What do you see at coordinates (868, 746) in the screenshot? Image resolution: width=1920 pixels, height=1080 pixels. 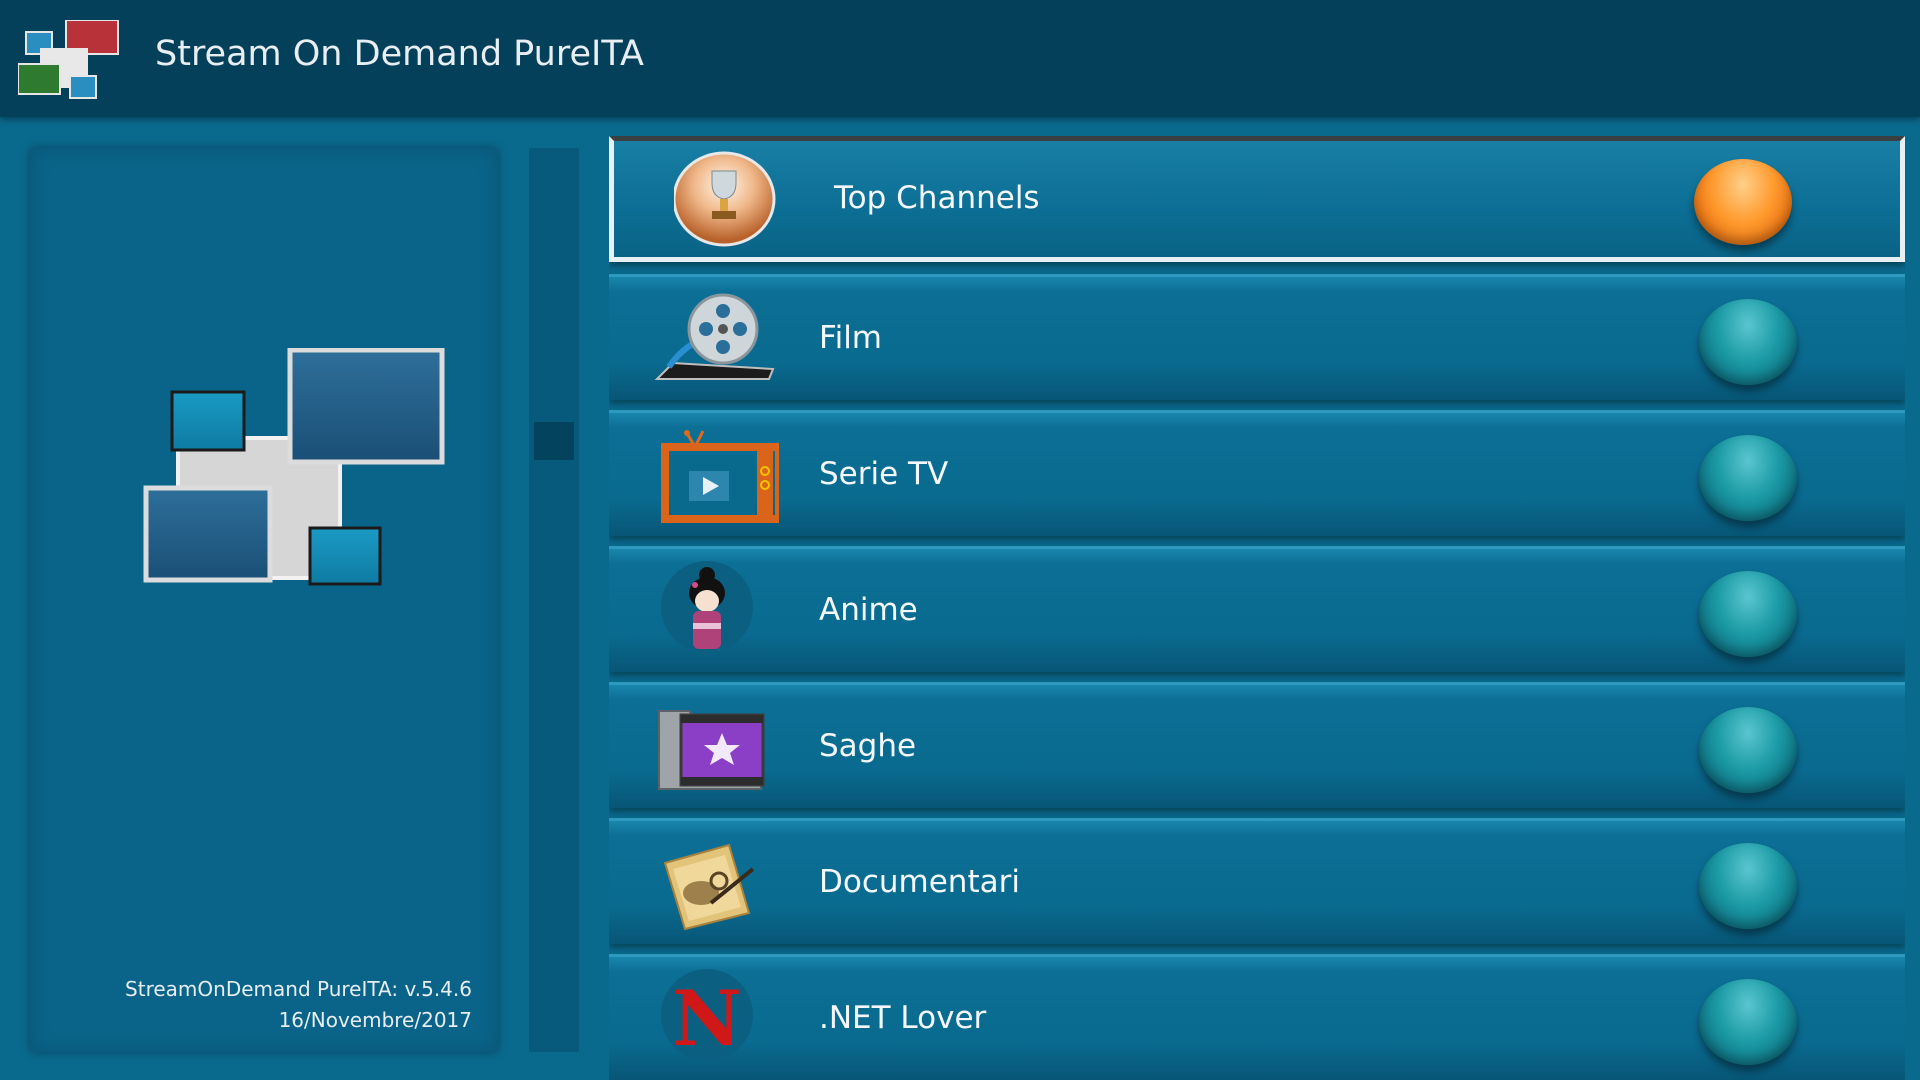 I see `menu-item-label: Saghe` at bounding box center [868, 746].